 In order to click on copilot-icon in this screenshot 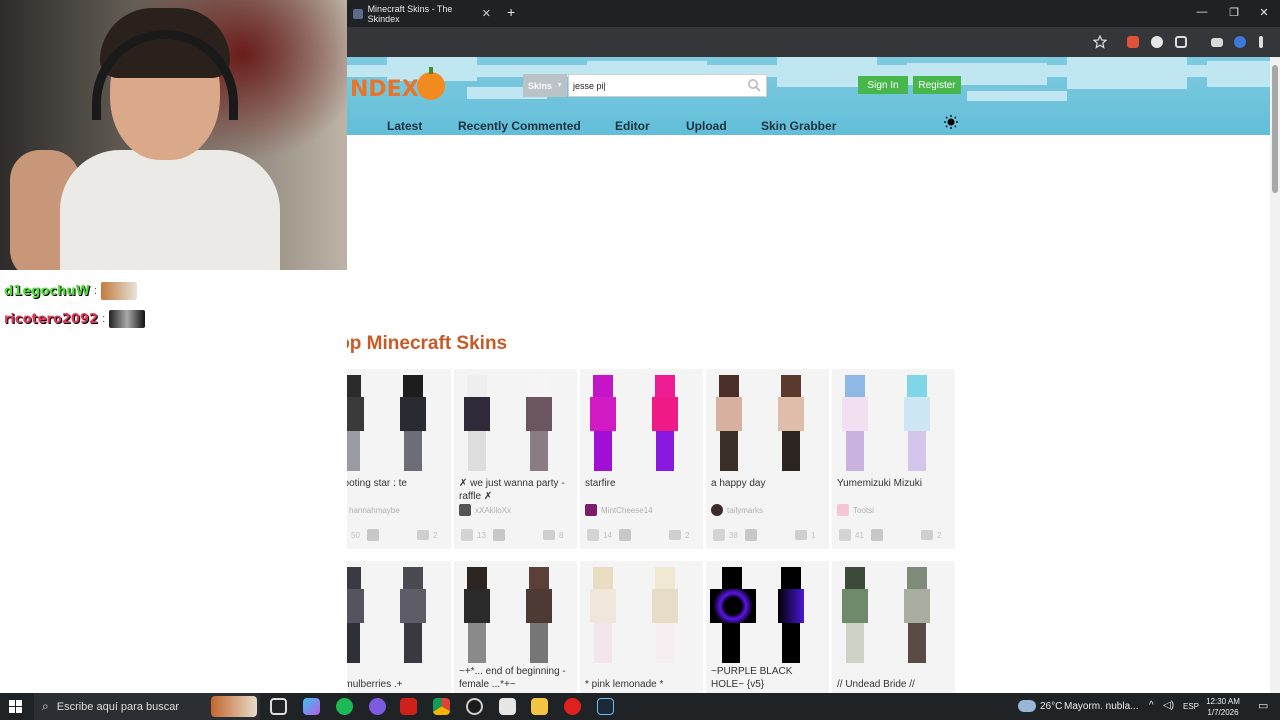, I will do `click(311, 706)`.